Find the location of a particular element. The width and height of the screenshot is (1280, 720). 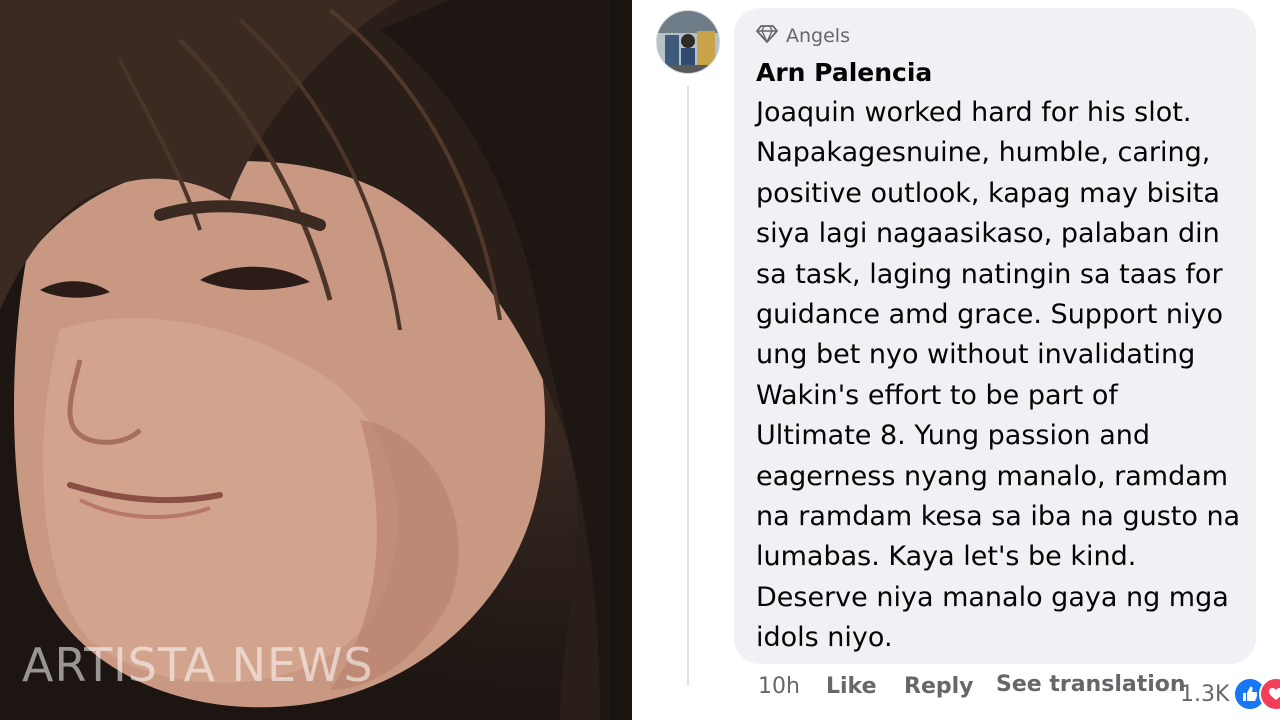

avatar-image is located at coordinates (688, 42).